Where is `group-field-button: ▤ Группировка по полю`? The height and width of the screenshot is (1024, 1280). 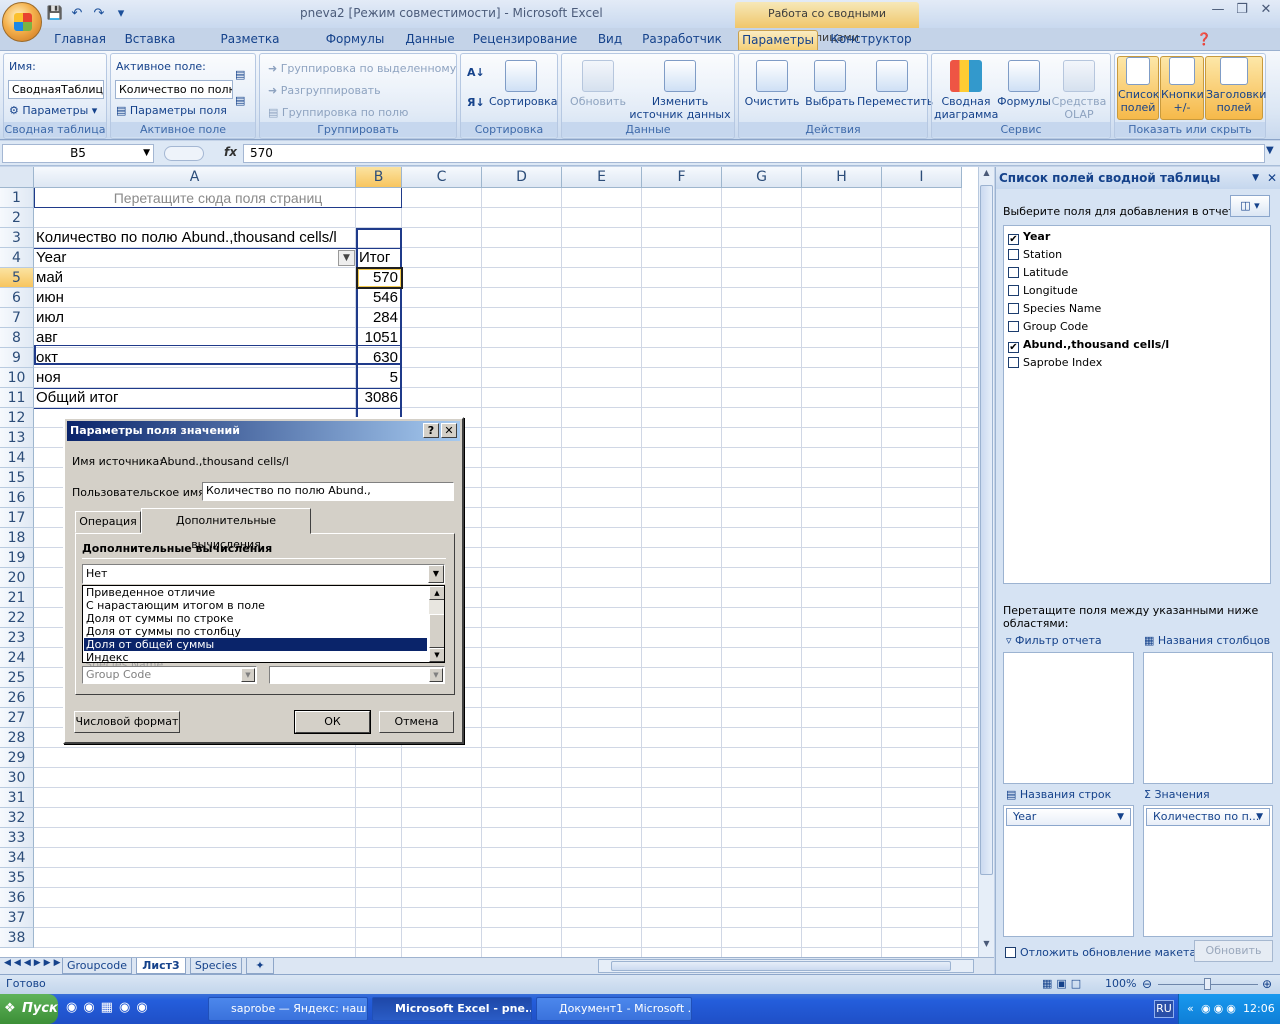 group-field-button: ▤ Группировка по полю is located at coordinates (338, 112).